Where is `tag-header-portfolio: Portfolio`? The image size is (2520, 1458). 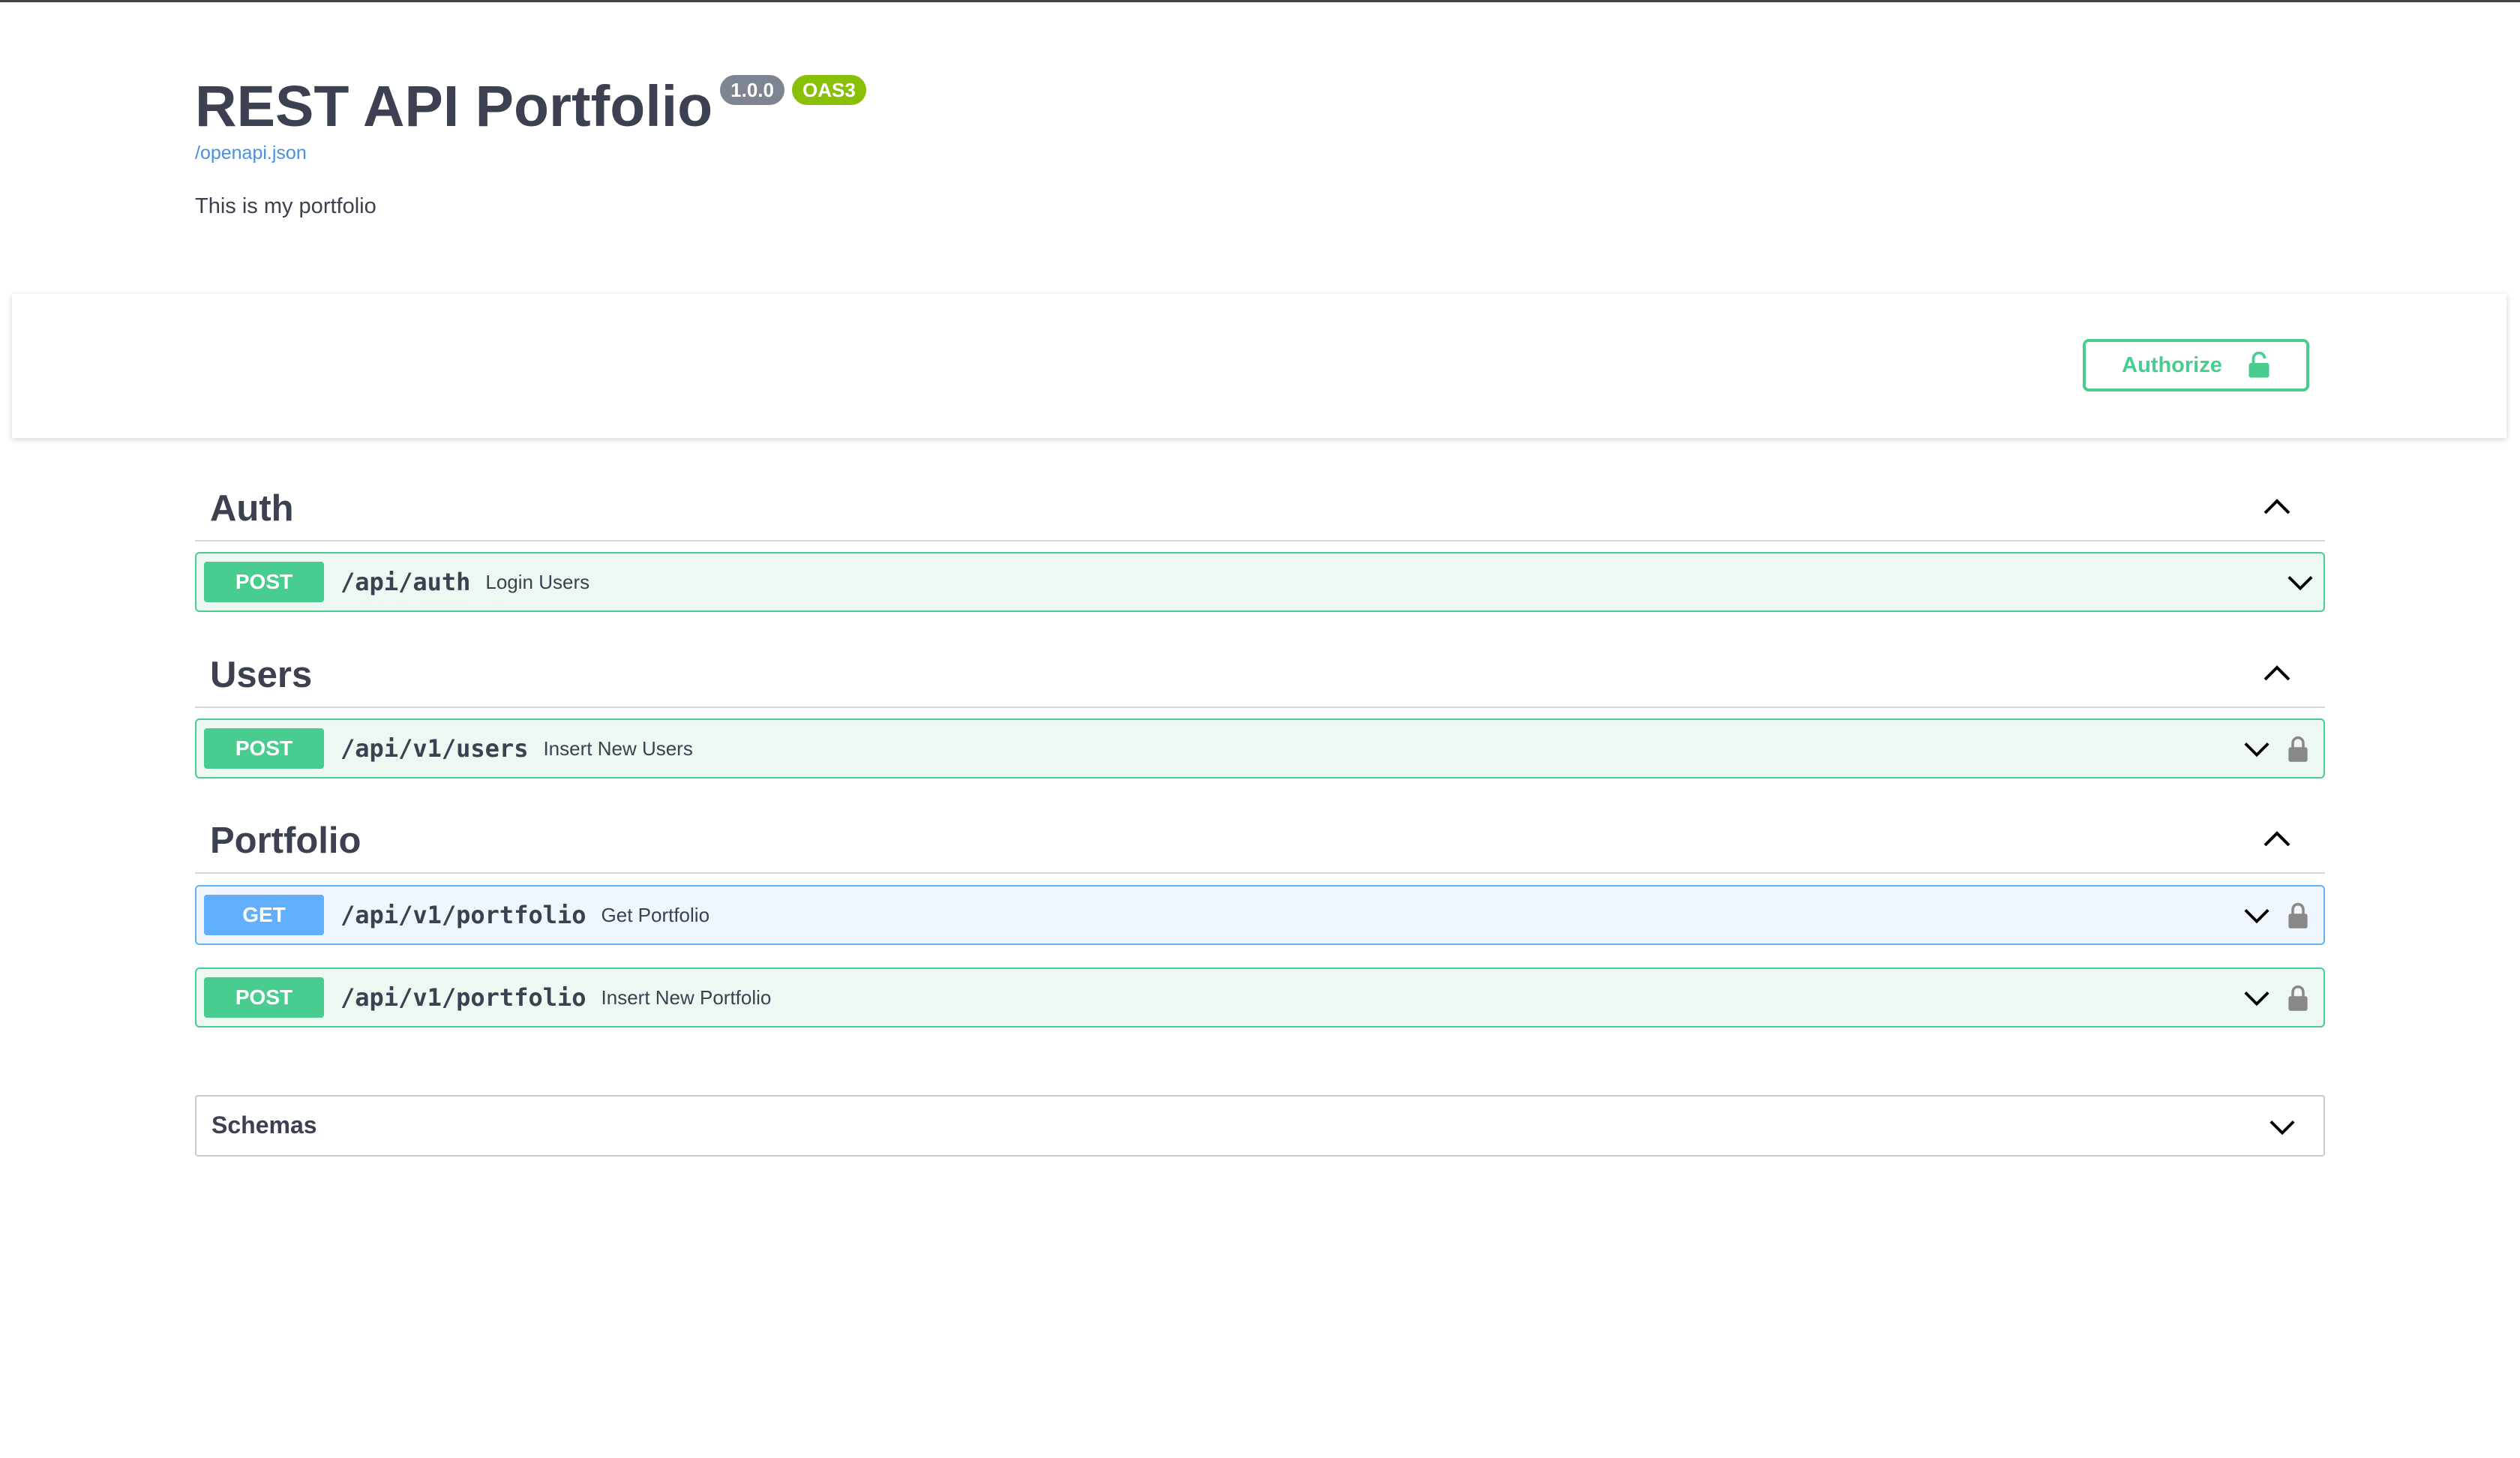
tag-header-portfolio: Portfolio is located at coordinates (1260, 838).